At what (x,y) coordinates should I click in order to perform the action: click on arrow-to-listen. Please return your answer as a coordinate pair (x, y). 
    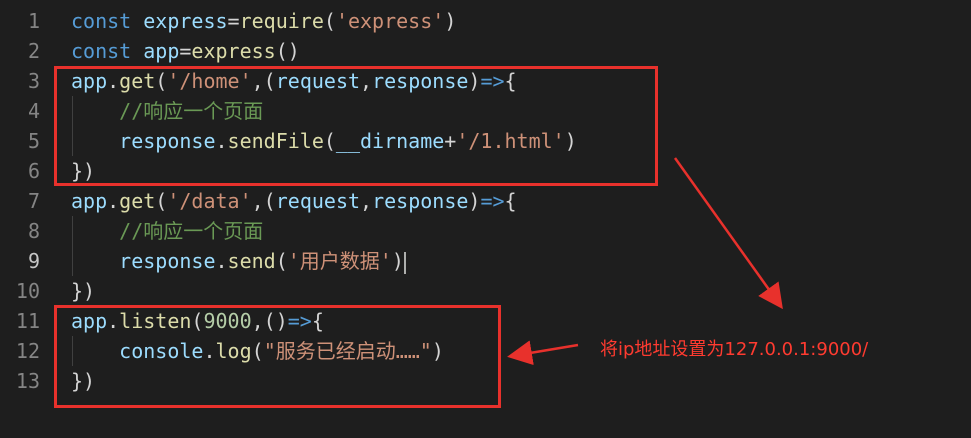
    Looking at the image, I should click on (543, 353).